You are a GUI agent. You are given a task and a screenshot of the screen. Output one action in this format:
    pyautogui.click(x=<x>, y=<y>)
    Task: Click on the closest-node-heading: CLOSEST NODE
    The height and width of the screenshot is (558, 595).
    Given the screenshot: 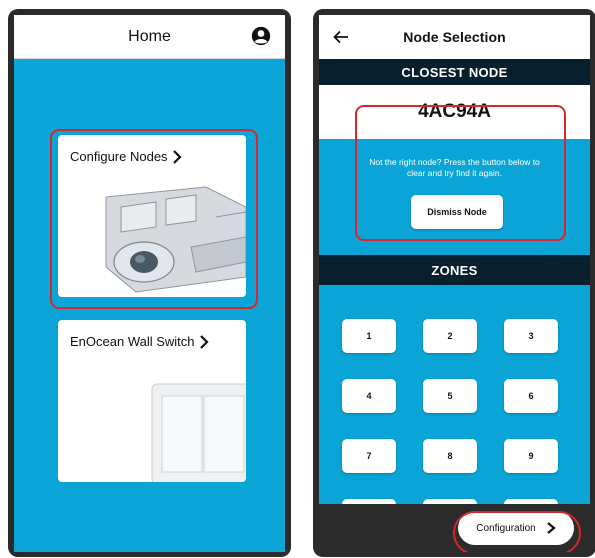 What is the action you would take?
    pyautogui.click(x=454, y=72)
    